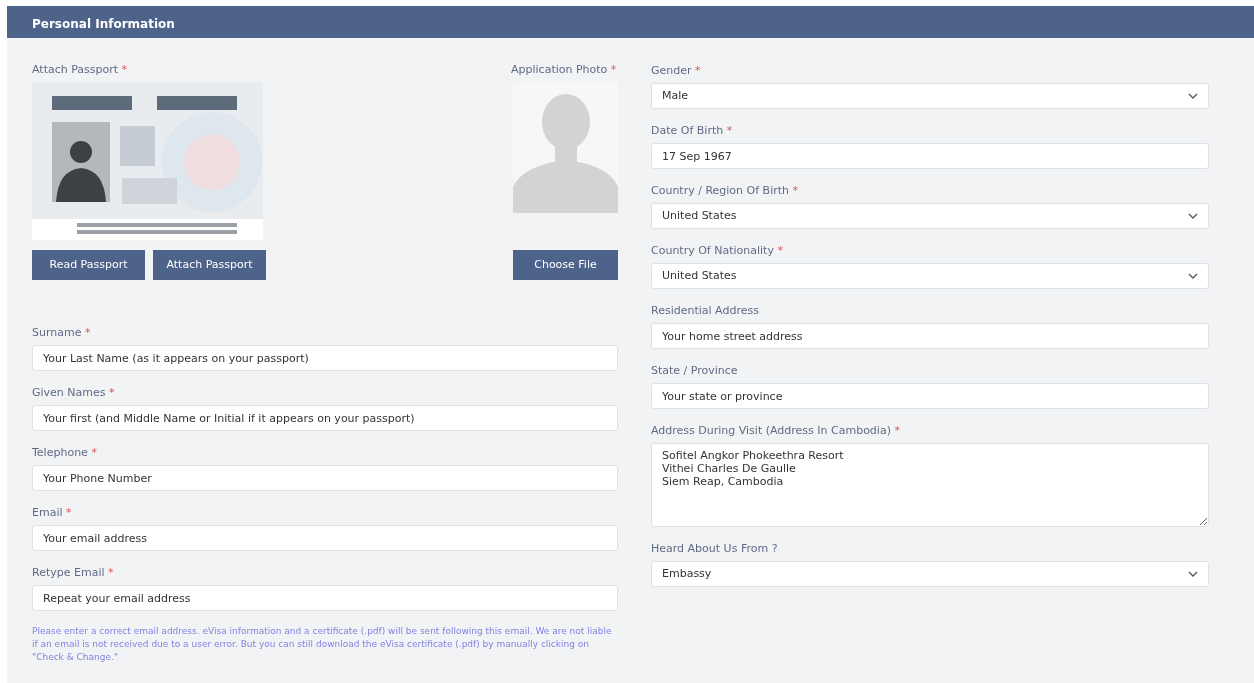  Describe the element at coordinates (676, 70) in the screenshot. I see `field-label: Gender *` at that location.